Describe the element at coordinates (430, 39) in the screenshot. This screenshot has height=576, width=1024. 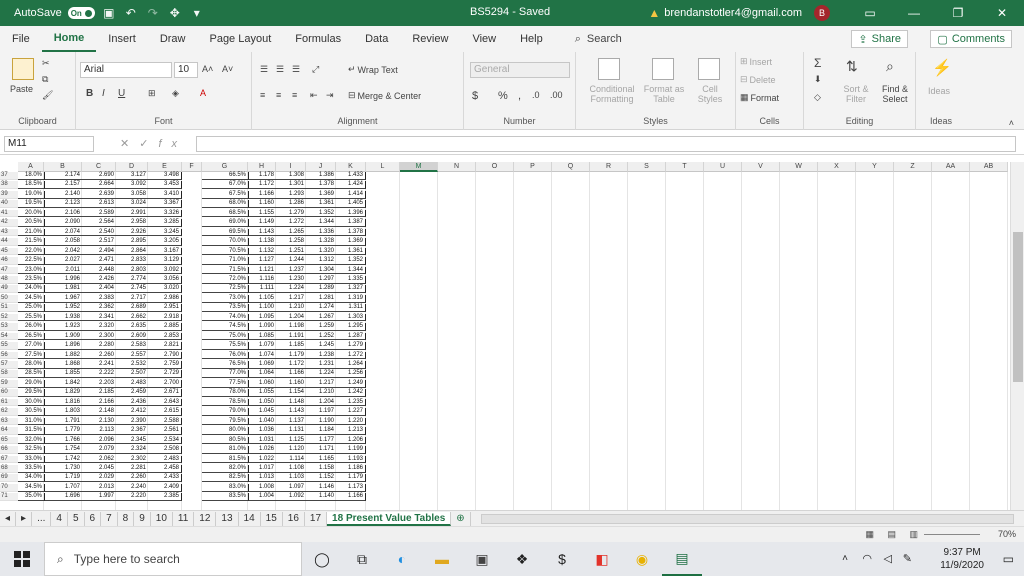
I see `tab-review: Review` at that location.